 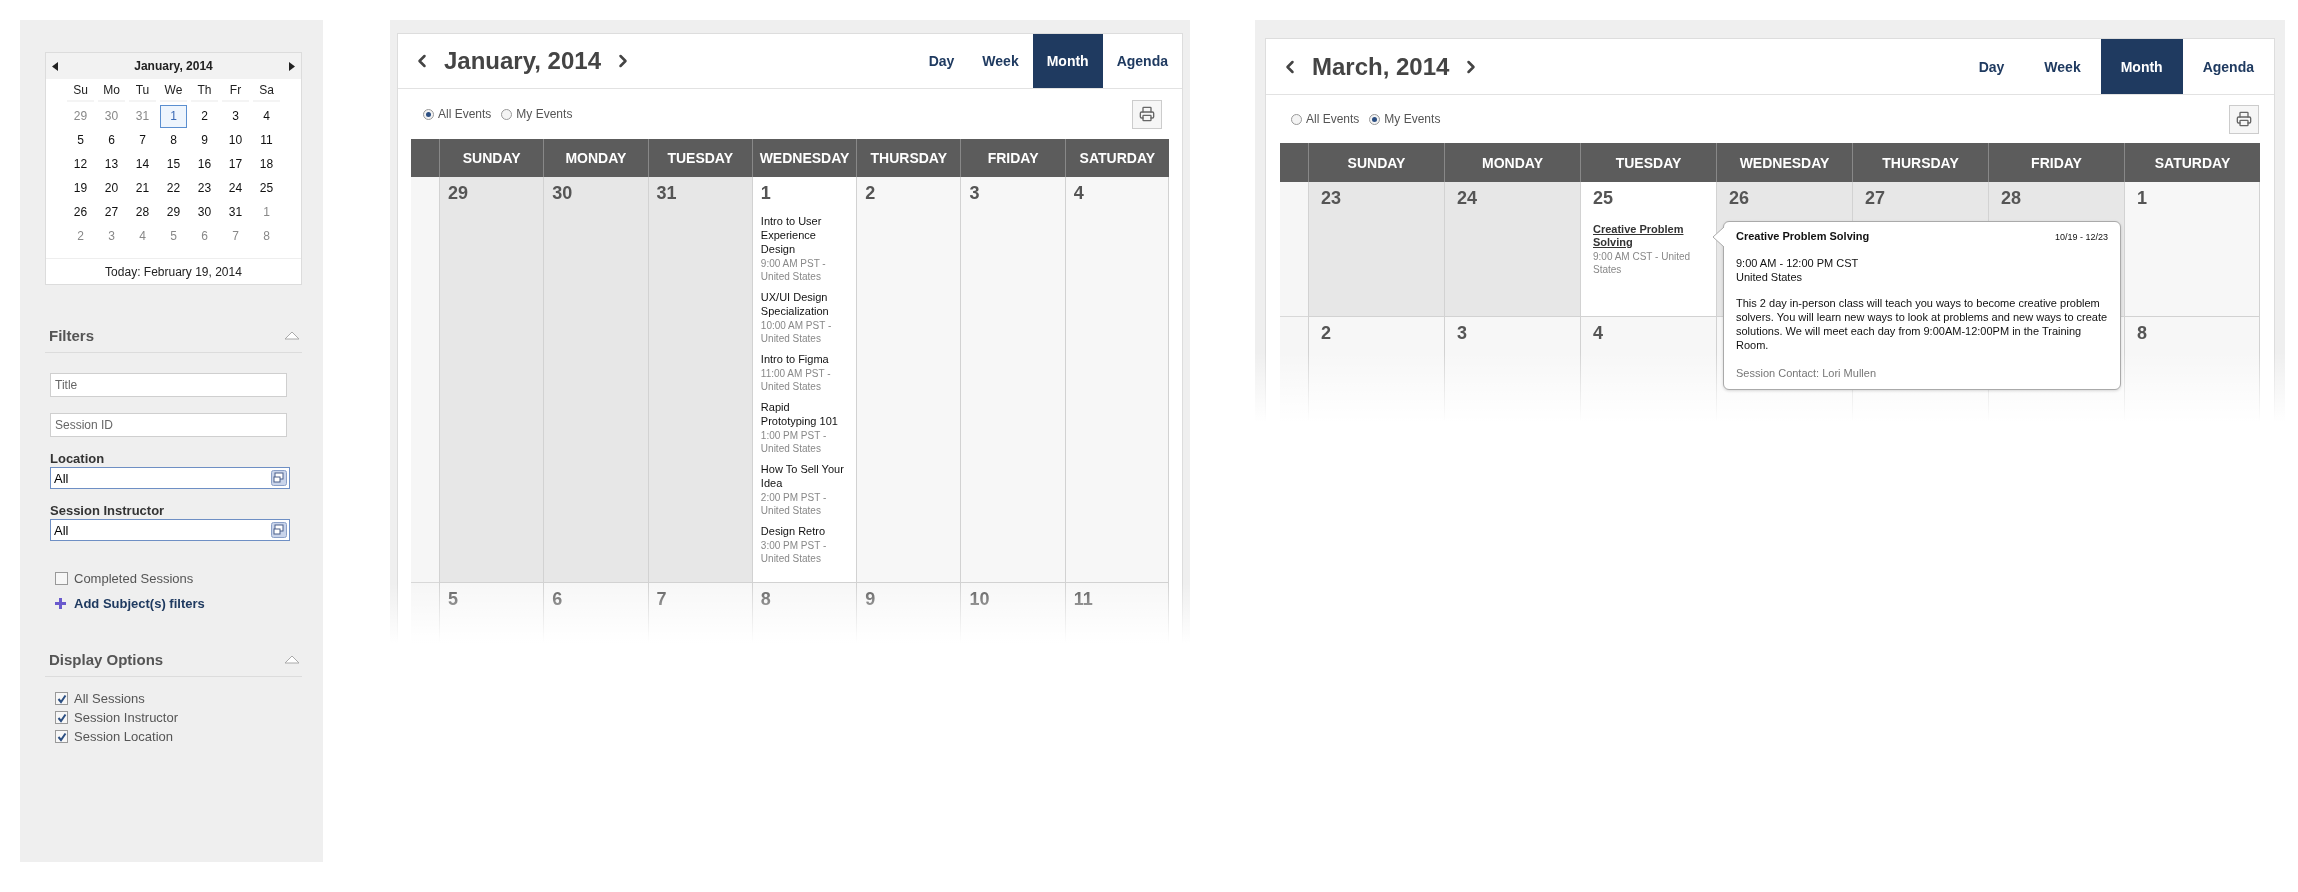 I want to click on mini-calendar-day: 23, so click(x=204, y=188).